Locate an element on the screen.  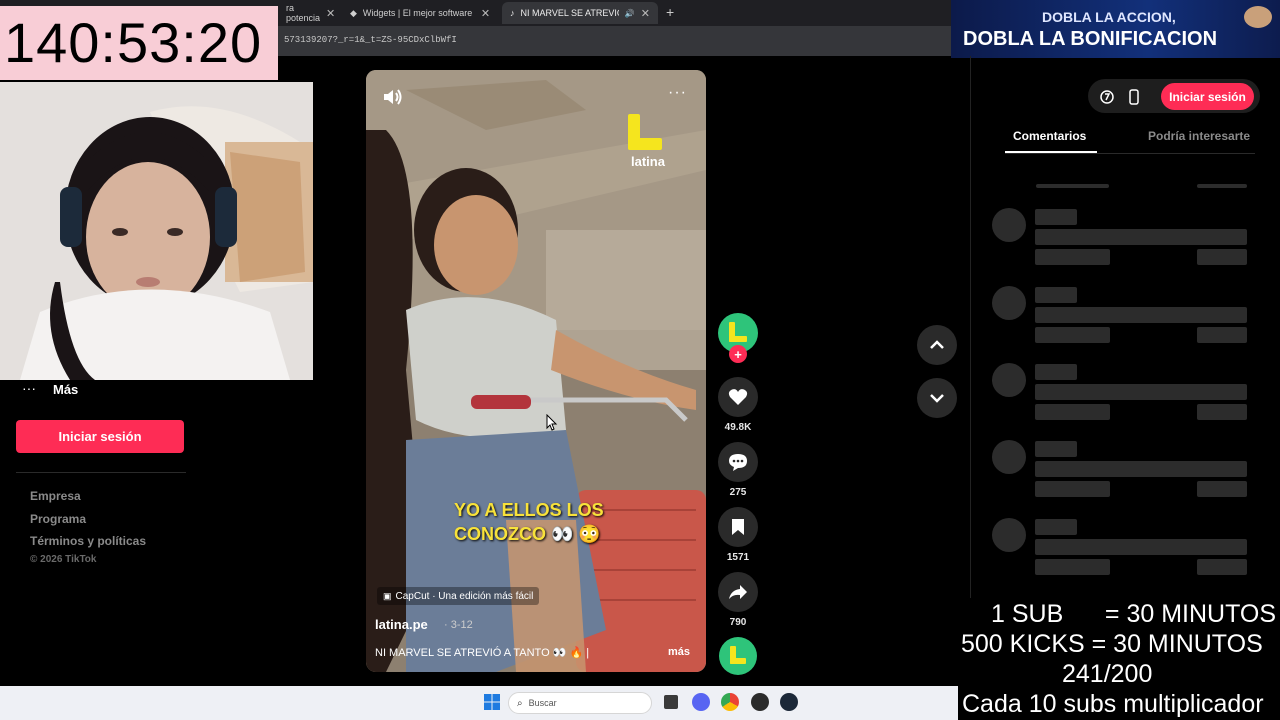
url-text: 573139207?_r=1&_t=ZS-95CDxClbWfI is located at coordinates (370, 40).